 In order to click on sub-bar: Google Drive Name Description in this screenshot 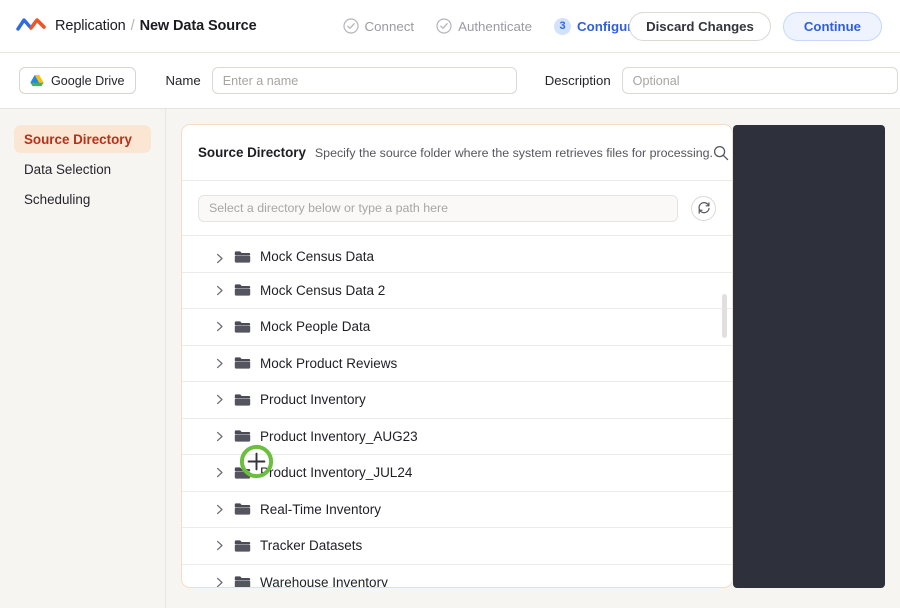, I will do `click(450, 81)`.